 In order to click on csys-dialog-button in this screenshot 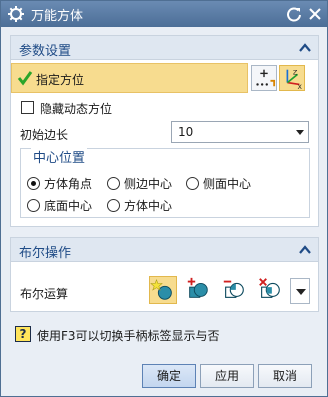, I will do `click(264, 78)`.